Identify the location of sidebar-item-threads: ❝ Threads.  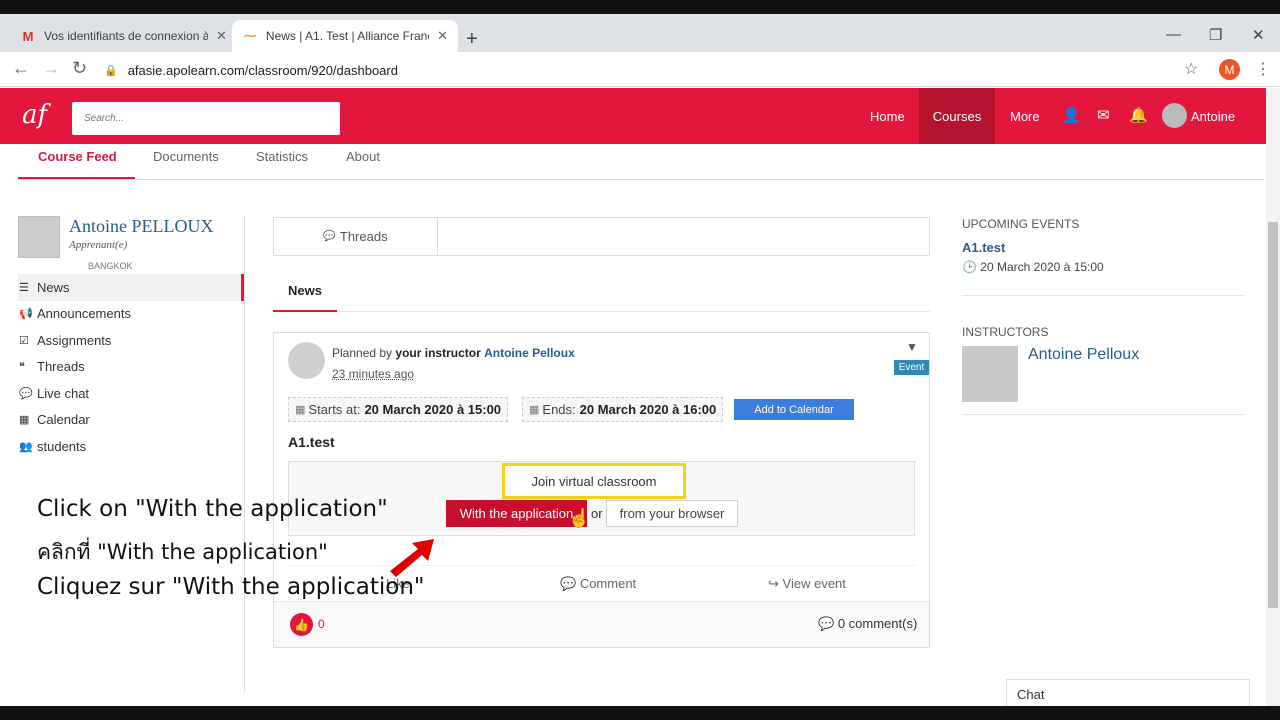
(131, 367).